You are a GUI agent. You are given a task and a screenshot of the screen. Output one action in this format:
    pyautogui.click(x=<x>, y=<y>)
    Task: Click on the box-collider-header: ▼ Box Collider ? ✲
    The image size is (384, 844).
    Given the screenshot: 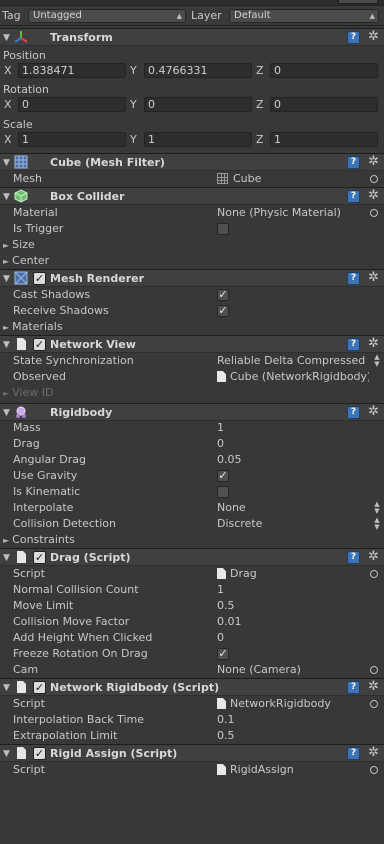 What is the action you would take?
    pyautogui.click(x=192, y=196)
    